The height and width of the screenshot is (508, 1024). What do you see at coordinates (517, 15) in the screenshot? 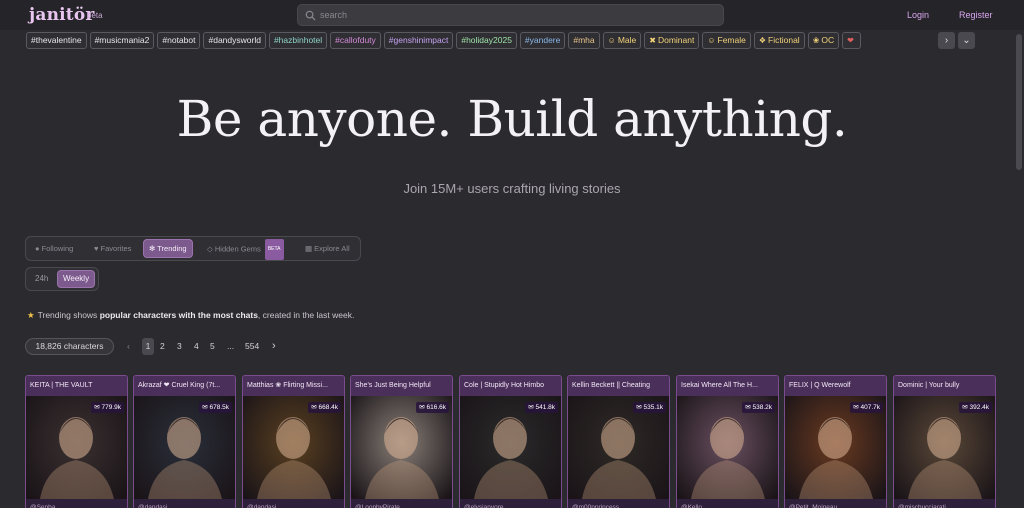
I see `search-input` at bounding box center [517, 15].